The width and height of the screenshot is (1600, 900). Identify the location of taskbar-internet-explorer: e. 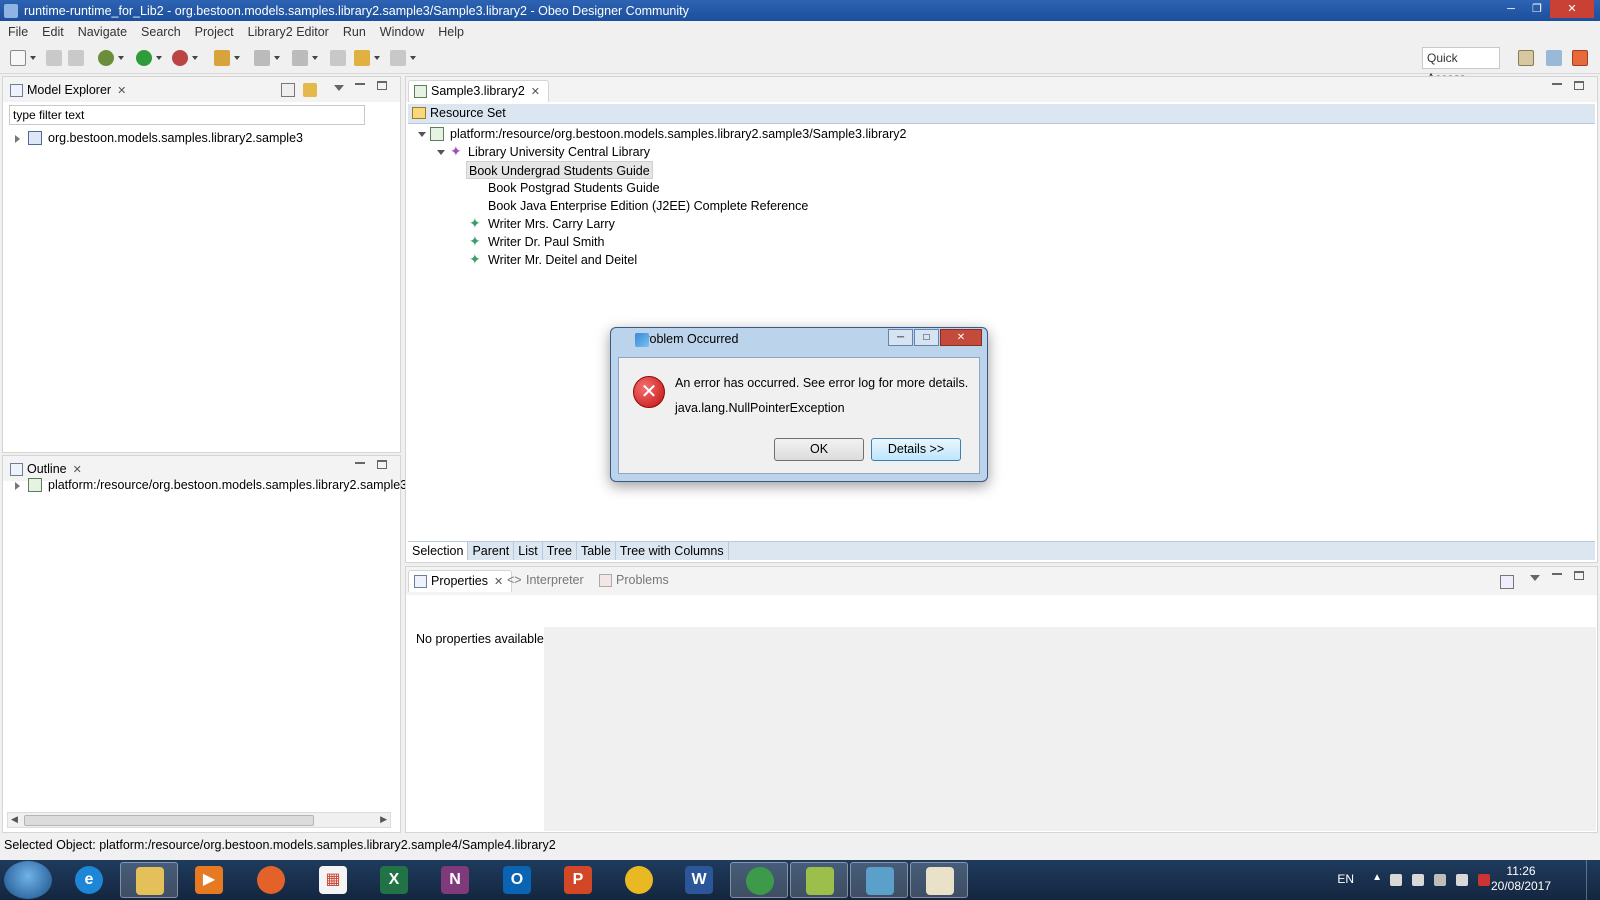
(89, 880).